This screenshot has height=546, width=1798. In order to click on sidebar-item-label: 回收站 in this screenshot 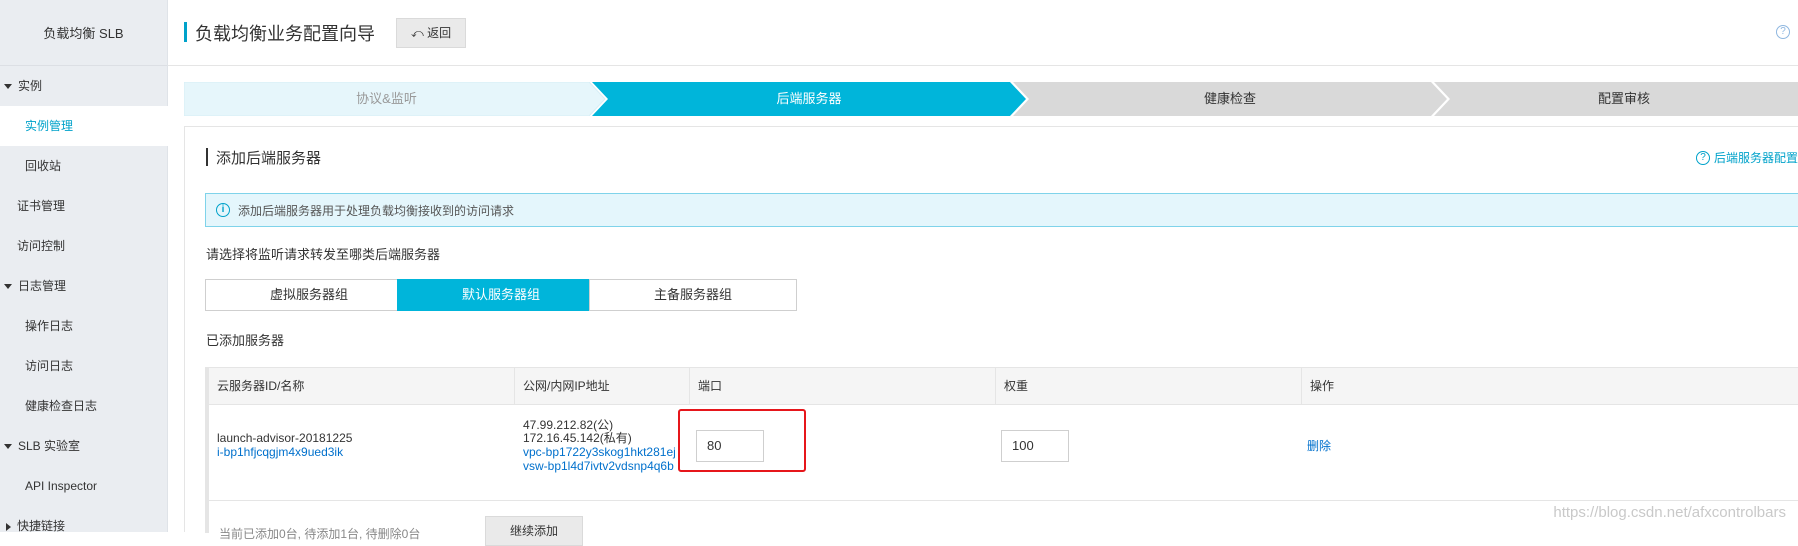, I will do `click(43, 166)`.